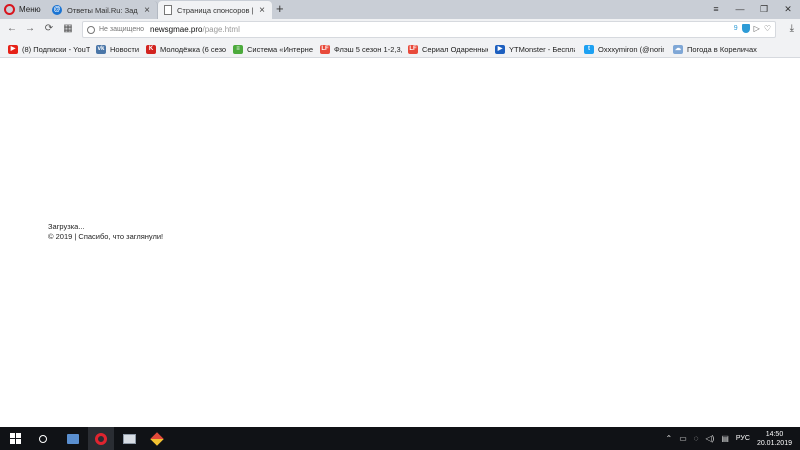  Describe the element at coordinates (400, 438) in the screenshot. I see `taskbar: ⌃ ▭ ◌ ◁) ▤ РУС 14:50 20.01.2019` at that location.